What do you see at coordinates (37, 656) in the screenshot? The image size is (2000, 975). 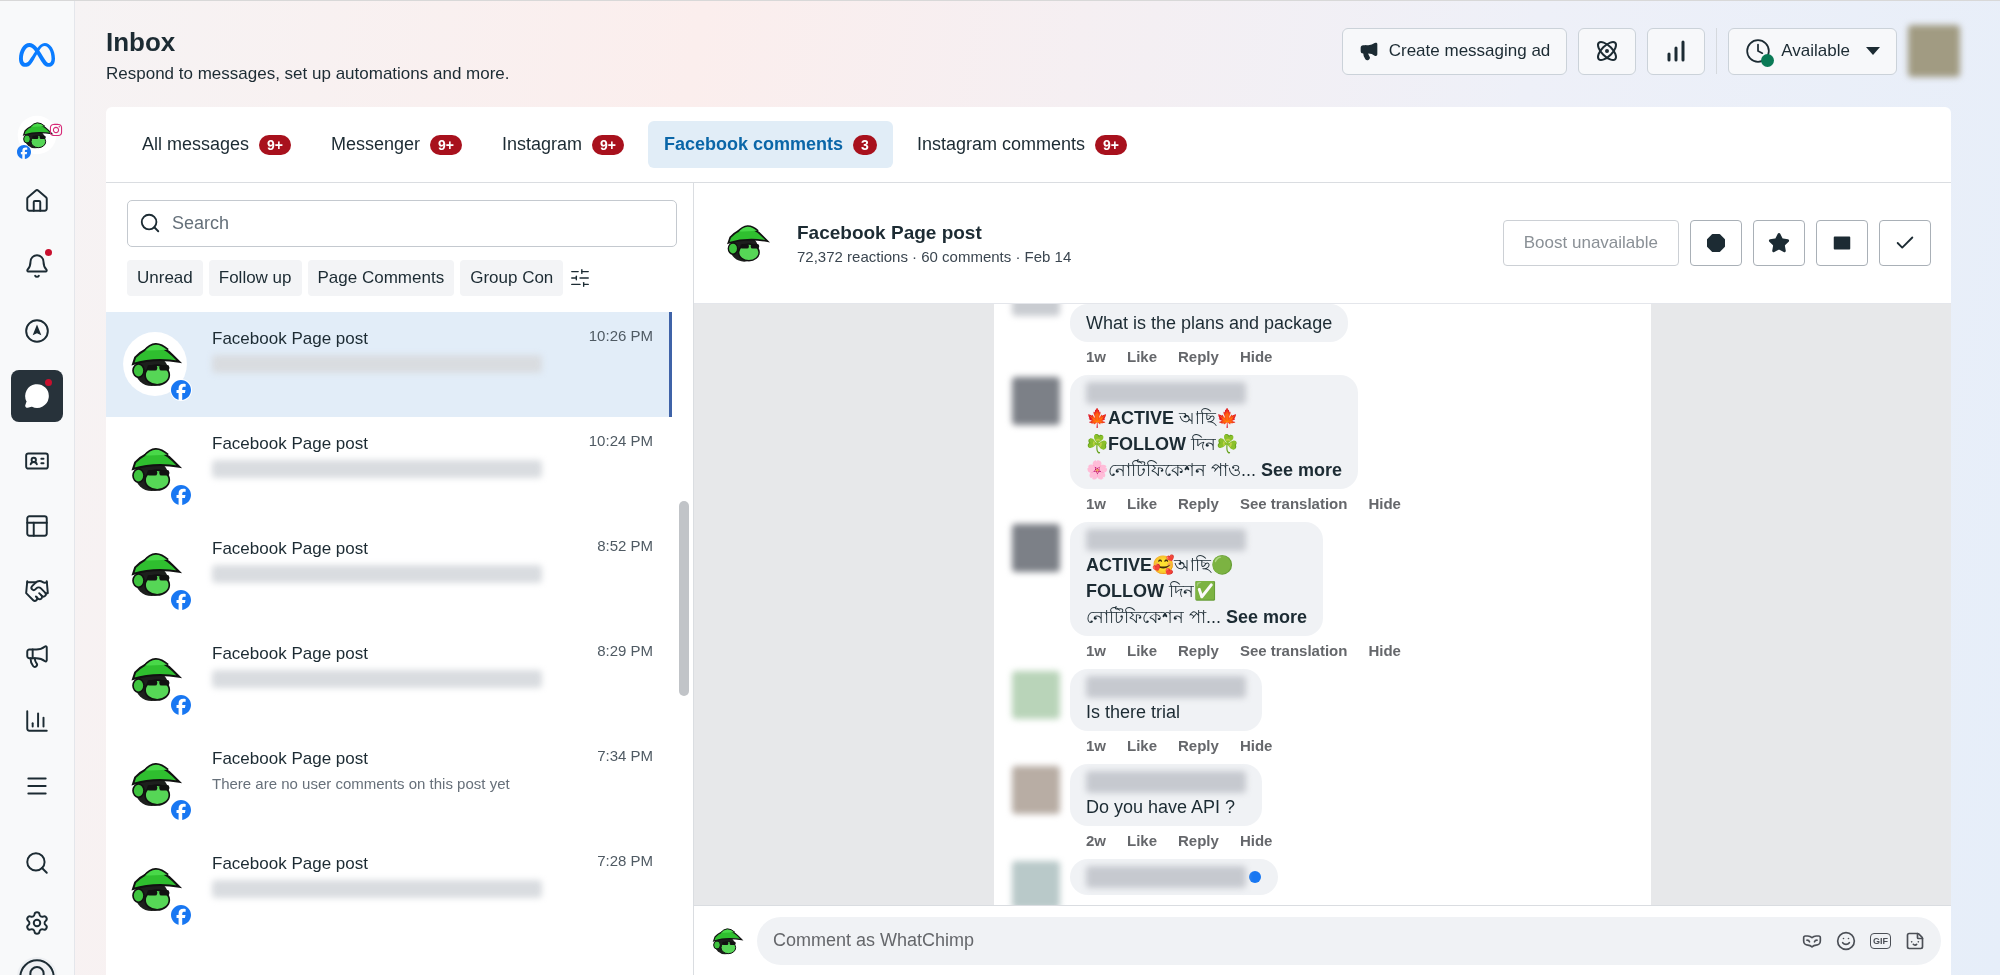 I see `megaphone-icon` at bounding box center [37, 656].